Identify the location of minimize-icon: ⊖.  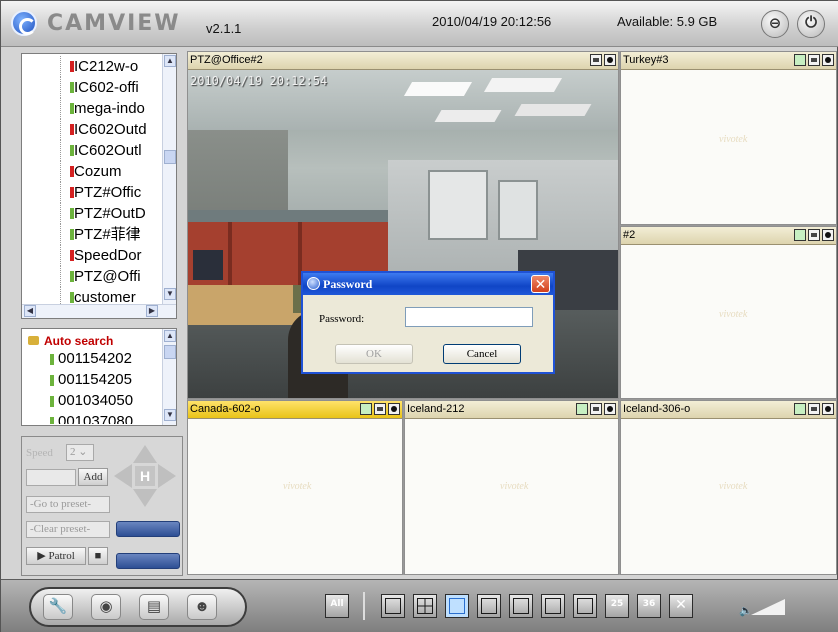
(775, 23).